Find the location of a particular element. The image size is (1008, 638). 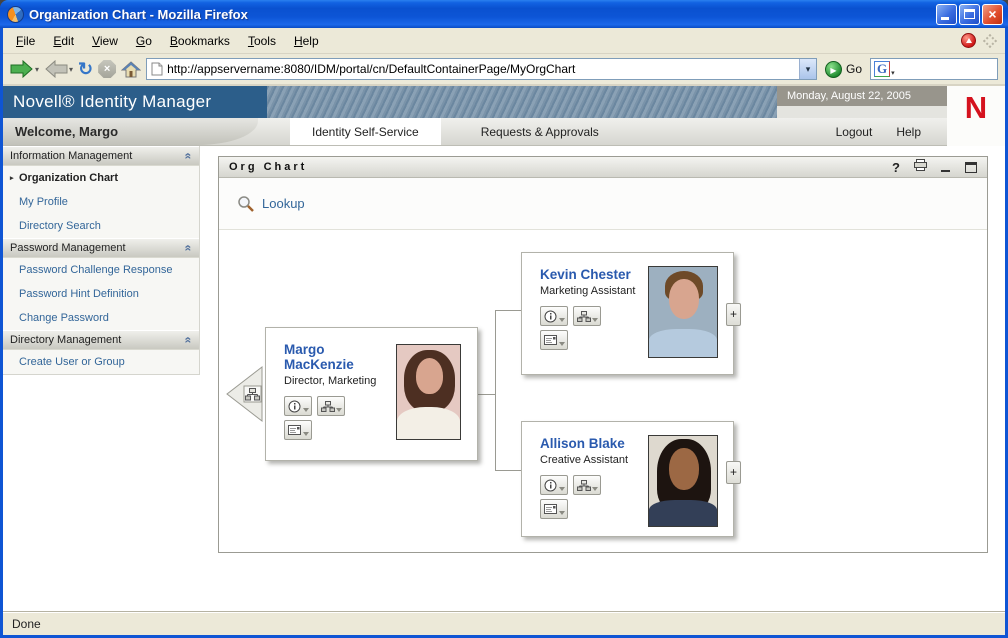

google-engine-icon: G is located at coordinates (882, 69).